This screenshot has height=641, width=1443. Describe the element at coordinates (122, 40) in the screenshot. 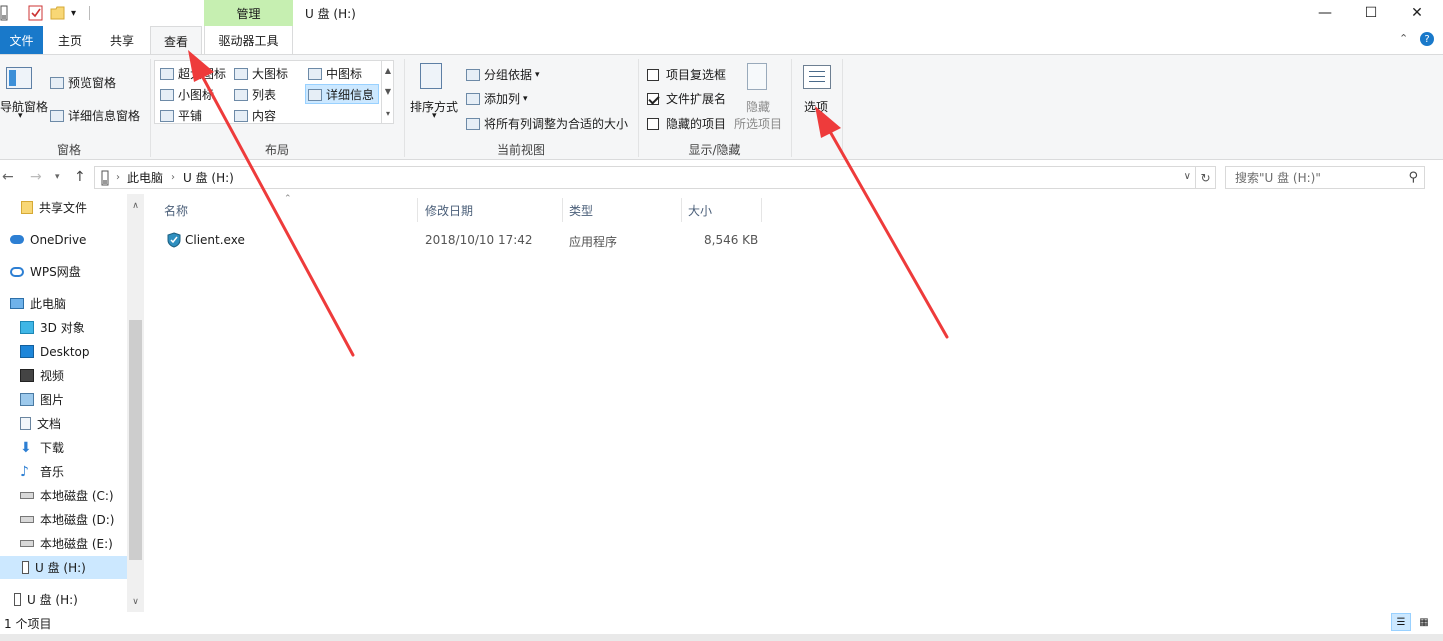

I see `tab-share: 共享` at that location.